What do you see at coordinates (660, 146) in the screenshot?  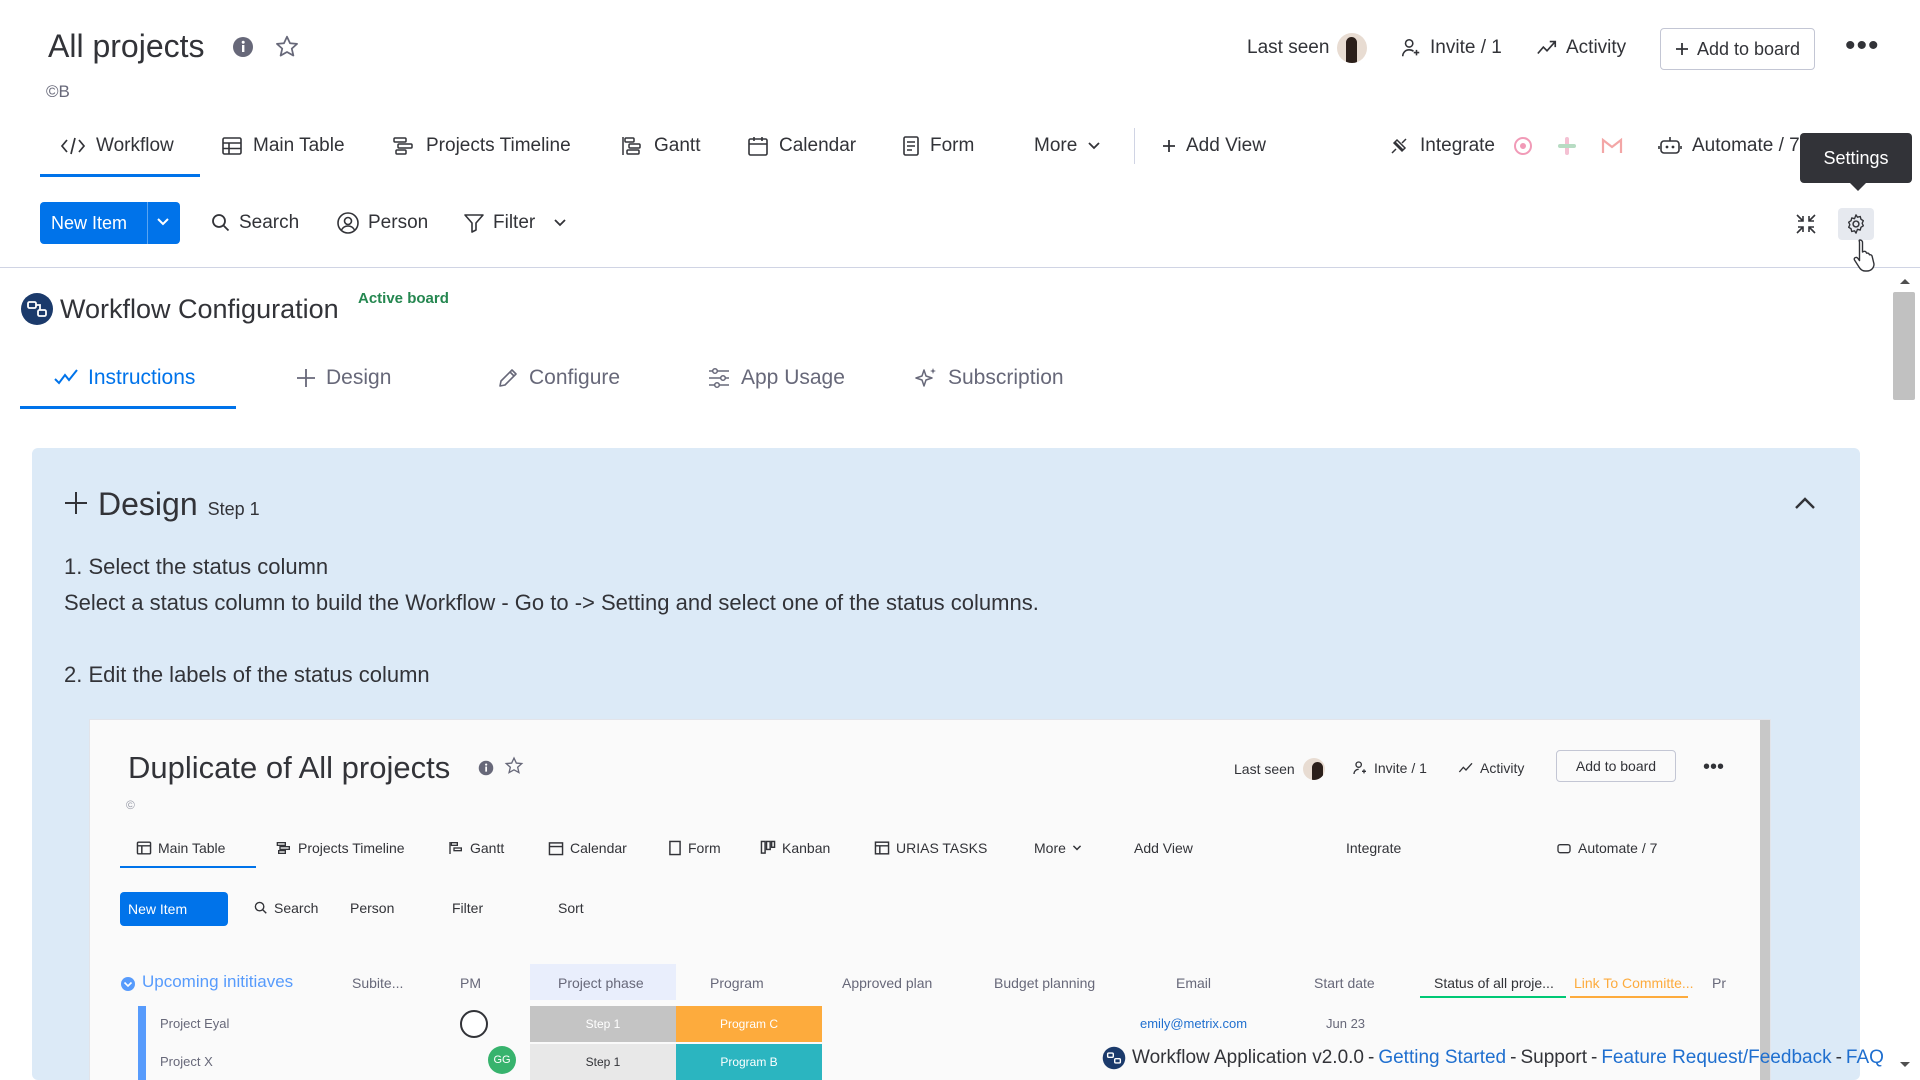 I see `view-tab-gantt: Gantt` at bounding box center [660, 146].